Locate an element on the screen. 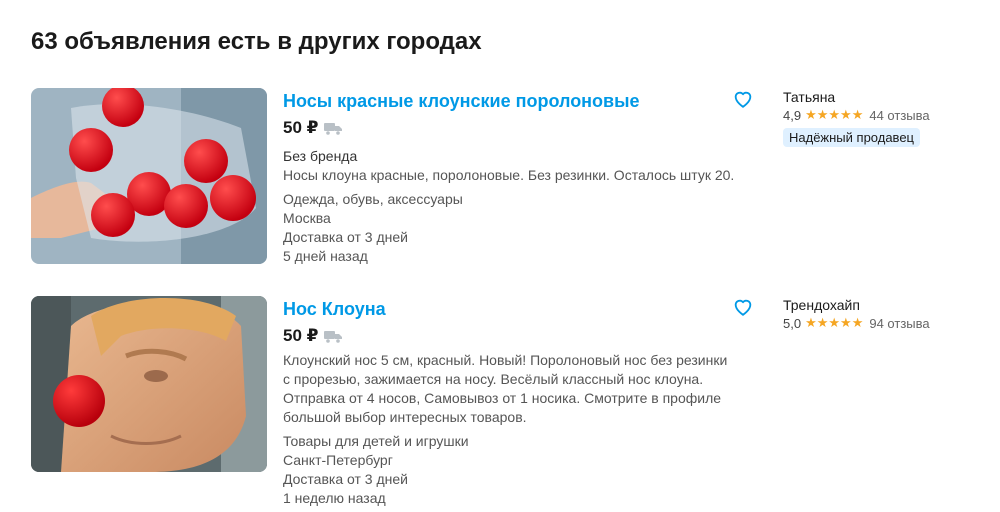  seller-name: Татьяна is located at coordinates (883, 97).